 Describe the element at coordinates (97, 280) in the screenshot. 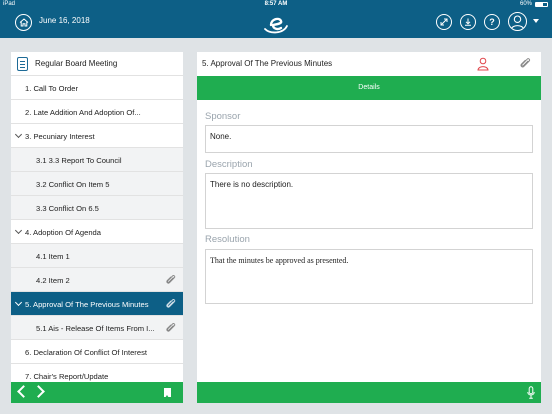

I see `agenda-item-4-2: 4.2 Item 2` at that location.